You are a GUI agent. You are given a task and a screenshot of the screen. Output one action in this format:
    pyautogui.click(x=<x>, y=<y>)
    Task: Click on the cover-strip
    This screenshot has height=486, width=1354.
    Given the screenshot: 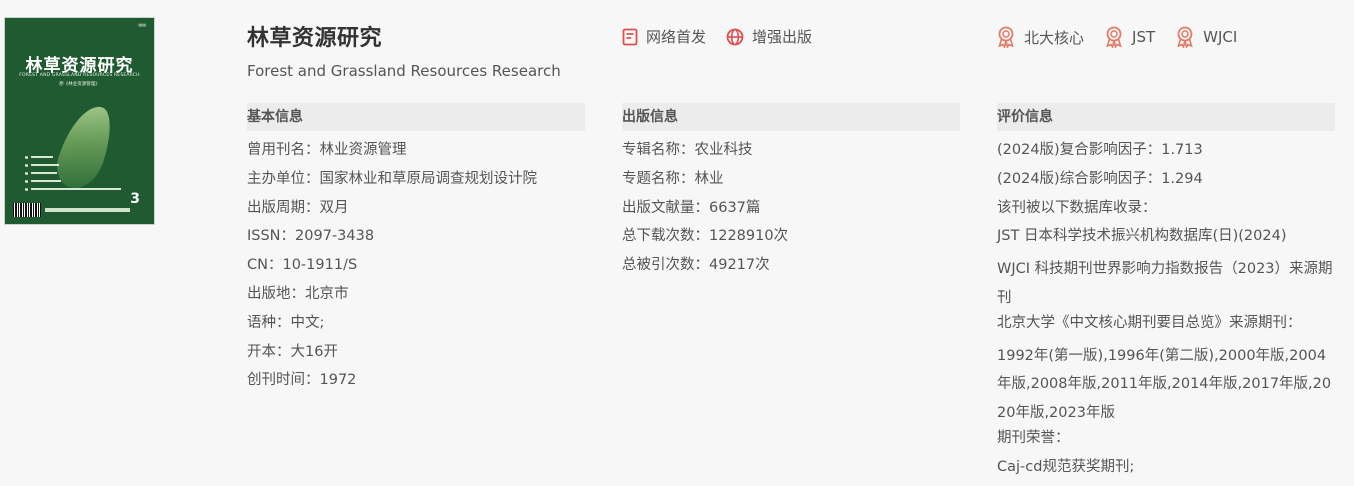 What is the action you would take?
    pyautogui.click(x=87, y=210)
    